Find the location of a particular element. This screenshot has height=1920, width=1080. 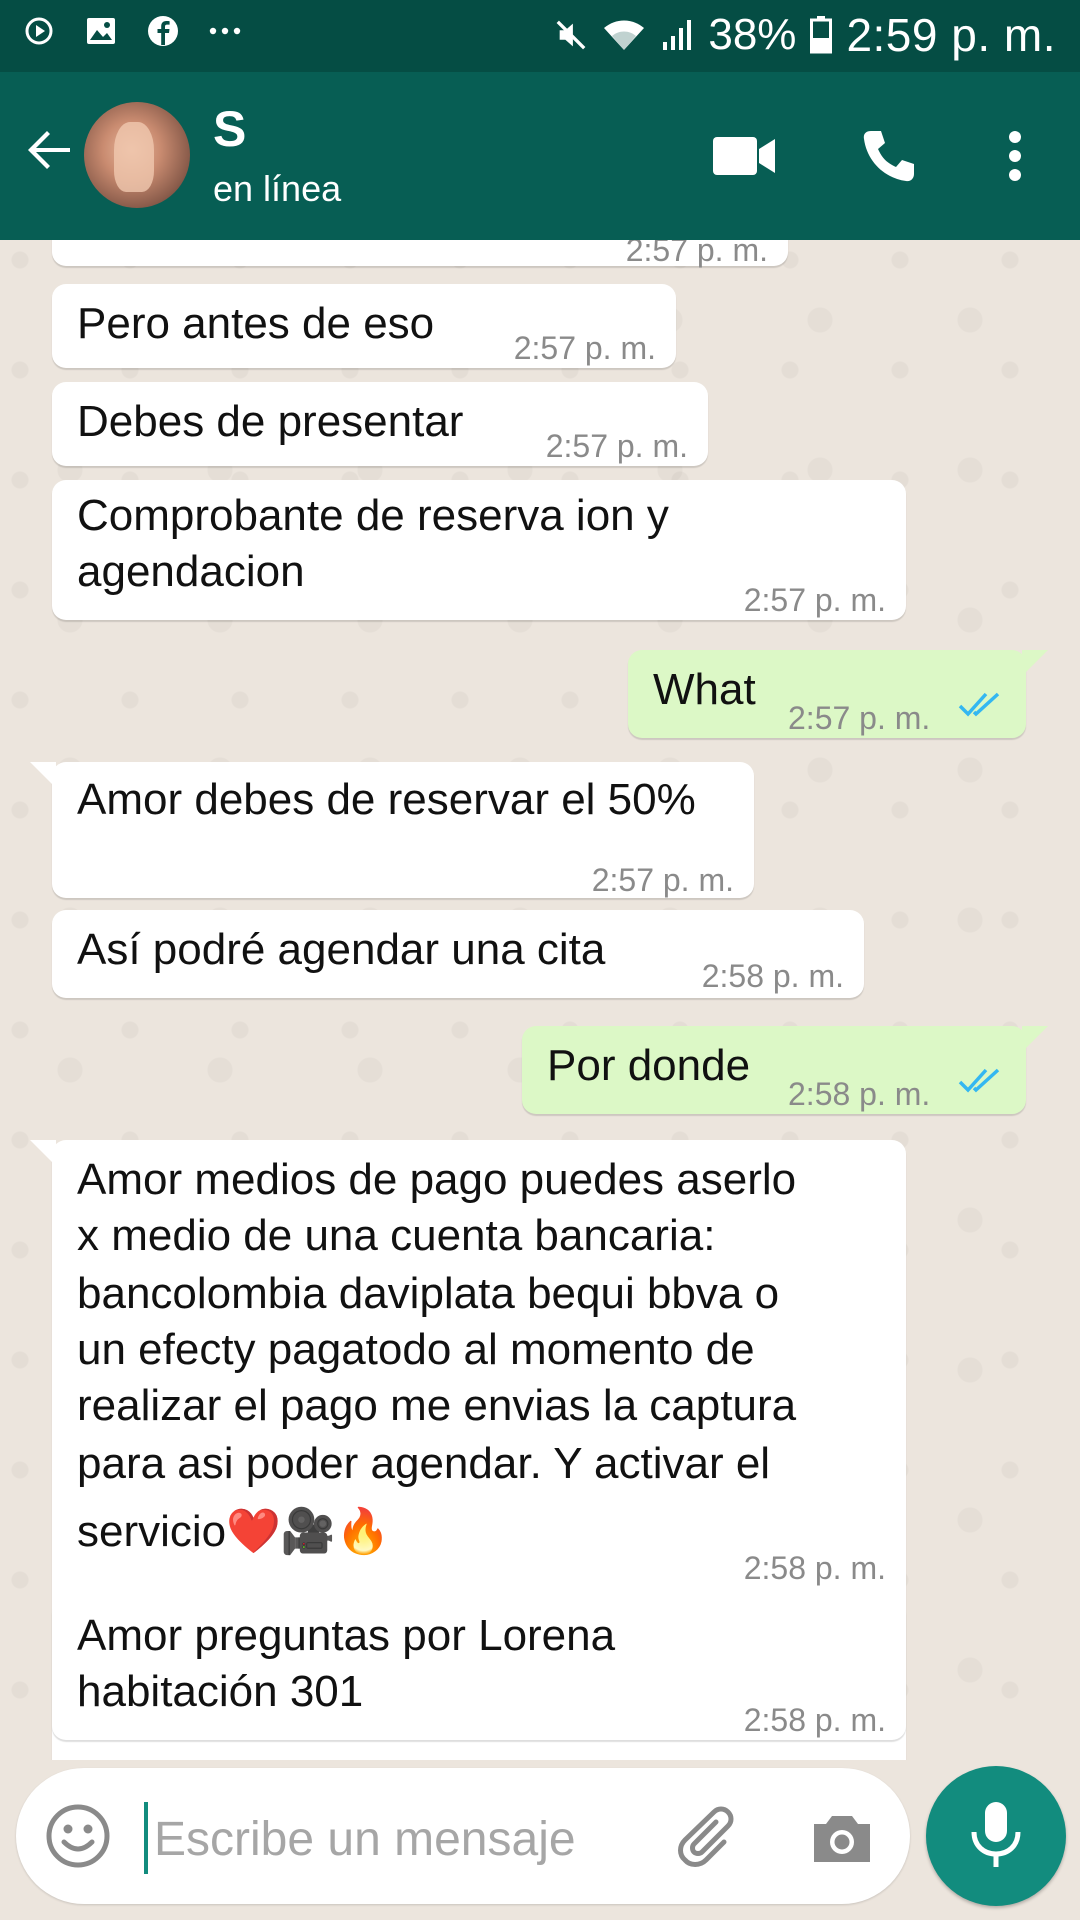

message-text: Debes de presentar is located at coordinates (270, 421).